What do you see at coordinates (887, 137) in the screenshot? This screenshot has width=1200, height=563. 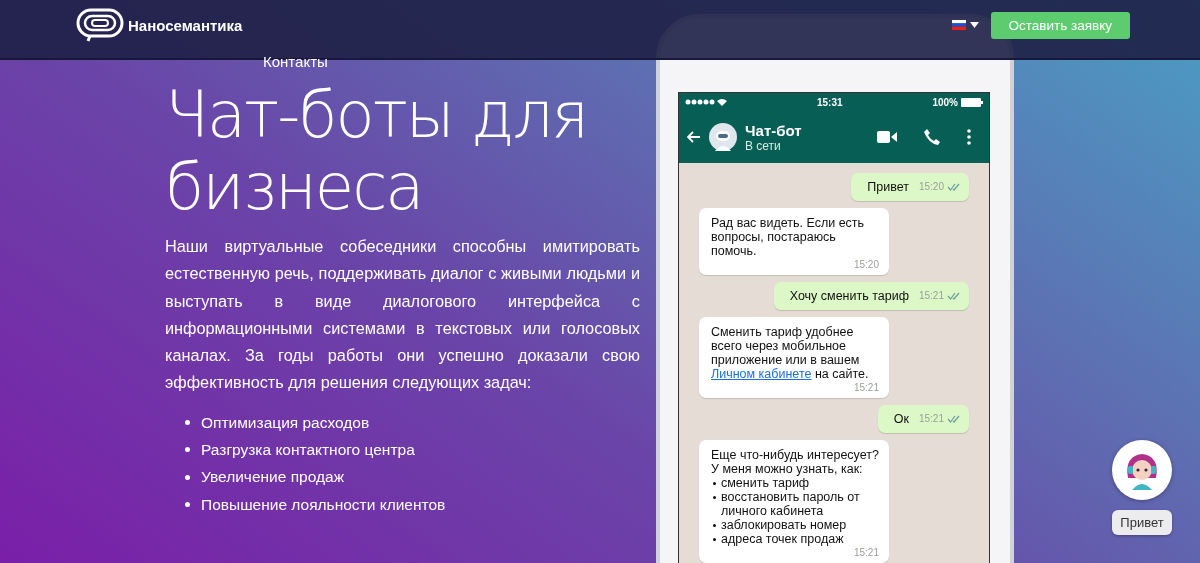 I see `video-camera-icon` at bounding box center [887, 137].